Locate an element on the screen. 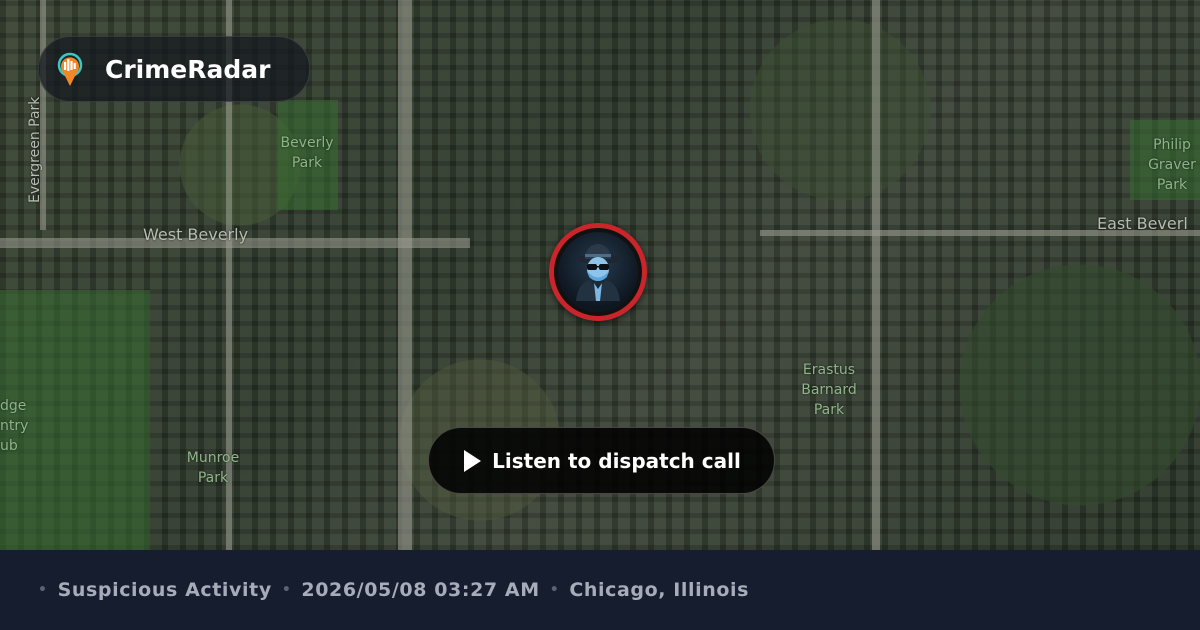 This screenshot has width=1200, height=630. listen-dispatch-label: Listen to dispatch call is located at coordinates (616, 460).